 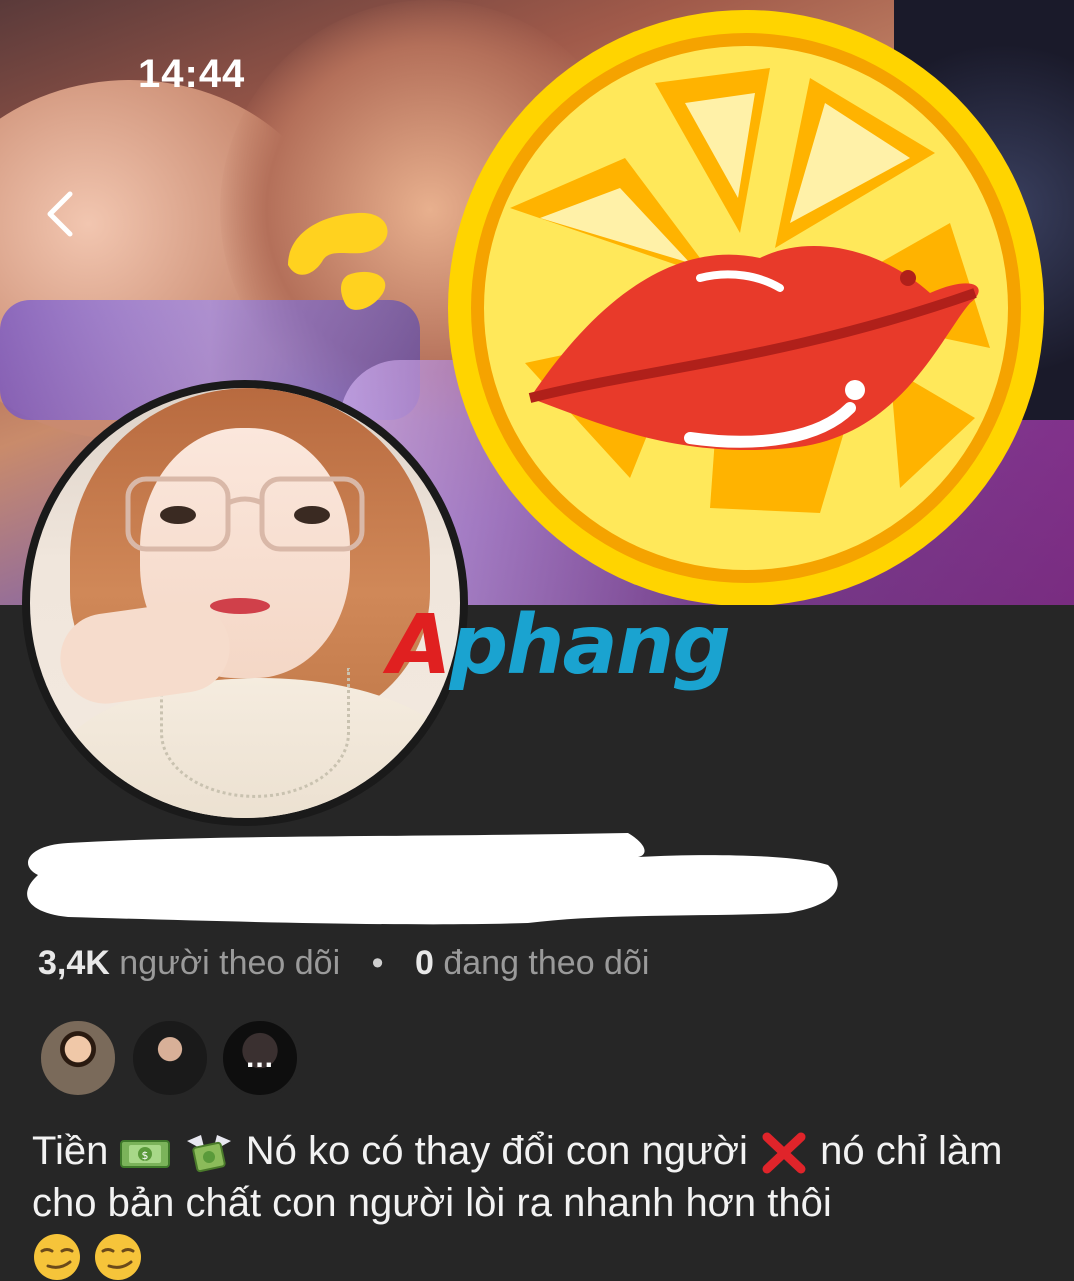 What do you see at coordinates (192, 74) in the screenshot?
I see `status-bar-time: 14:44` at bounding box center [192, 74].